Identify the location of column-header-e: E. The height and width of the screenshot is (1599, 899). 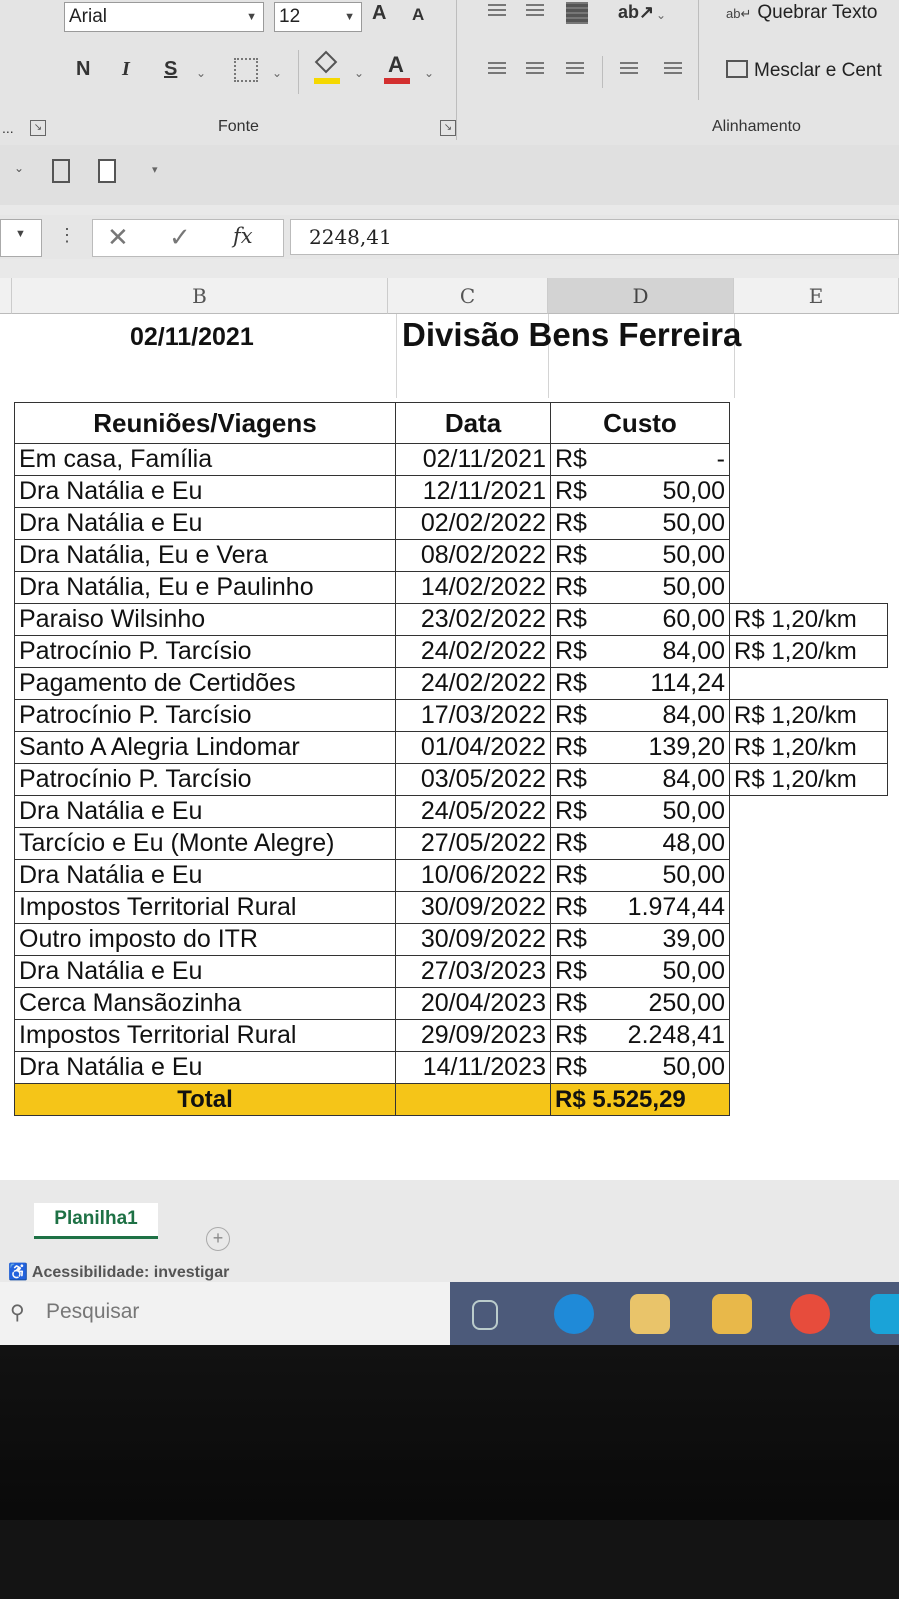
(816, 296).